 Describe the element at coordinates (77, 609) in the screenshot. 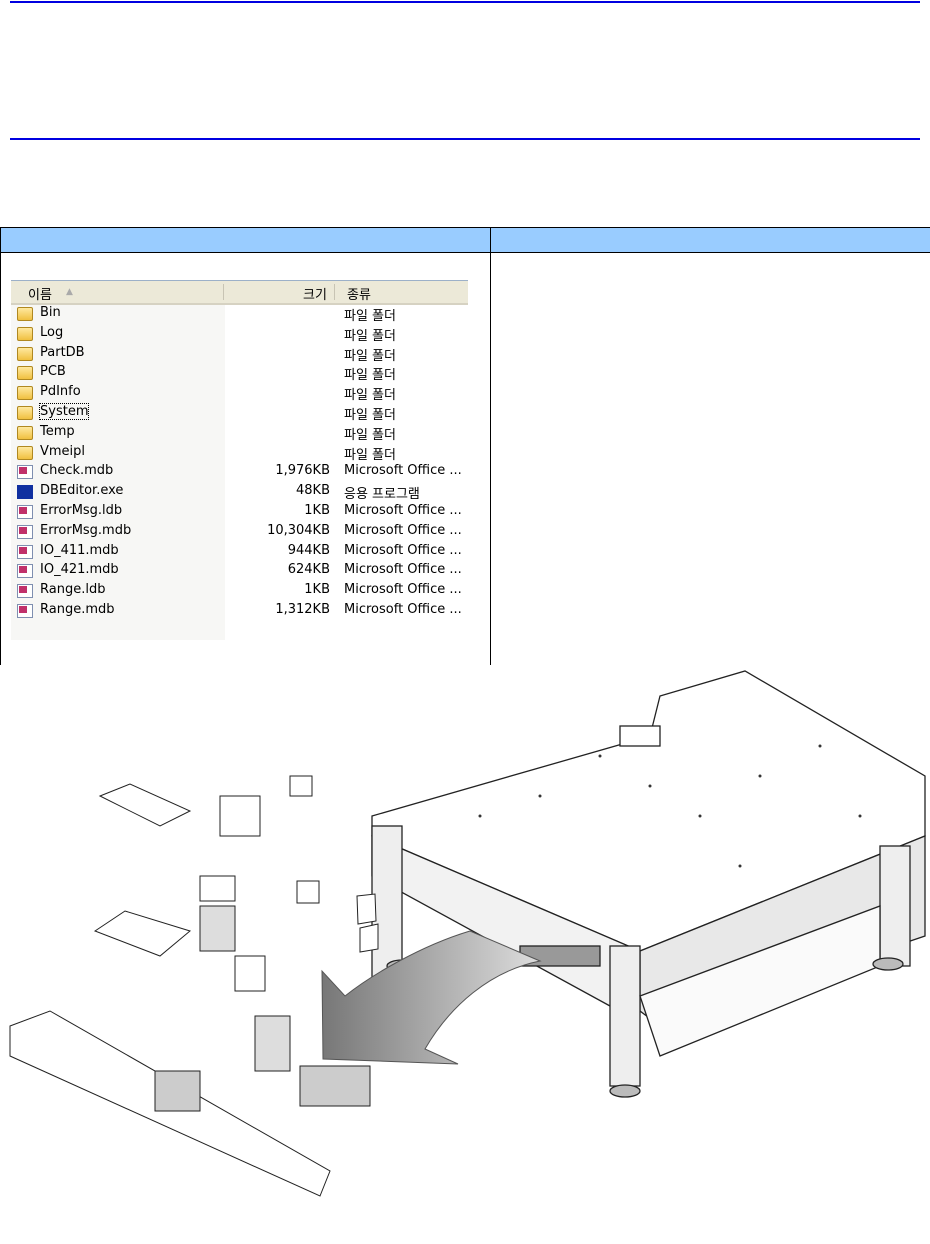

I see `file-name: Range.mdb` at that location.